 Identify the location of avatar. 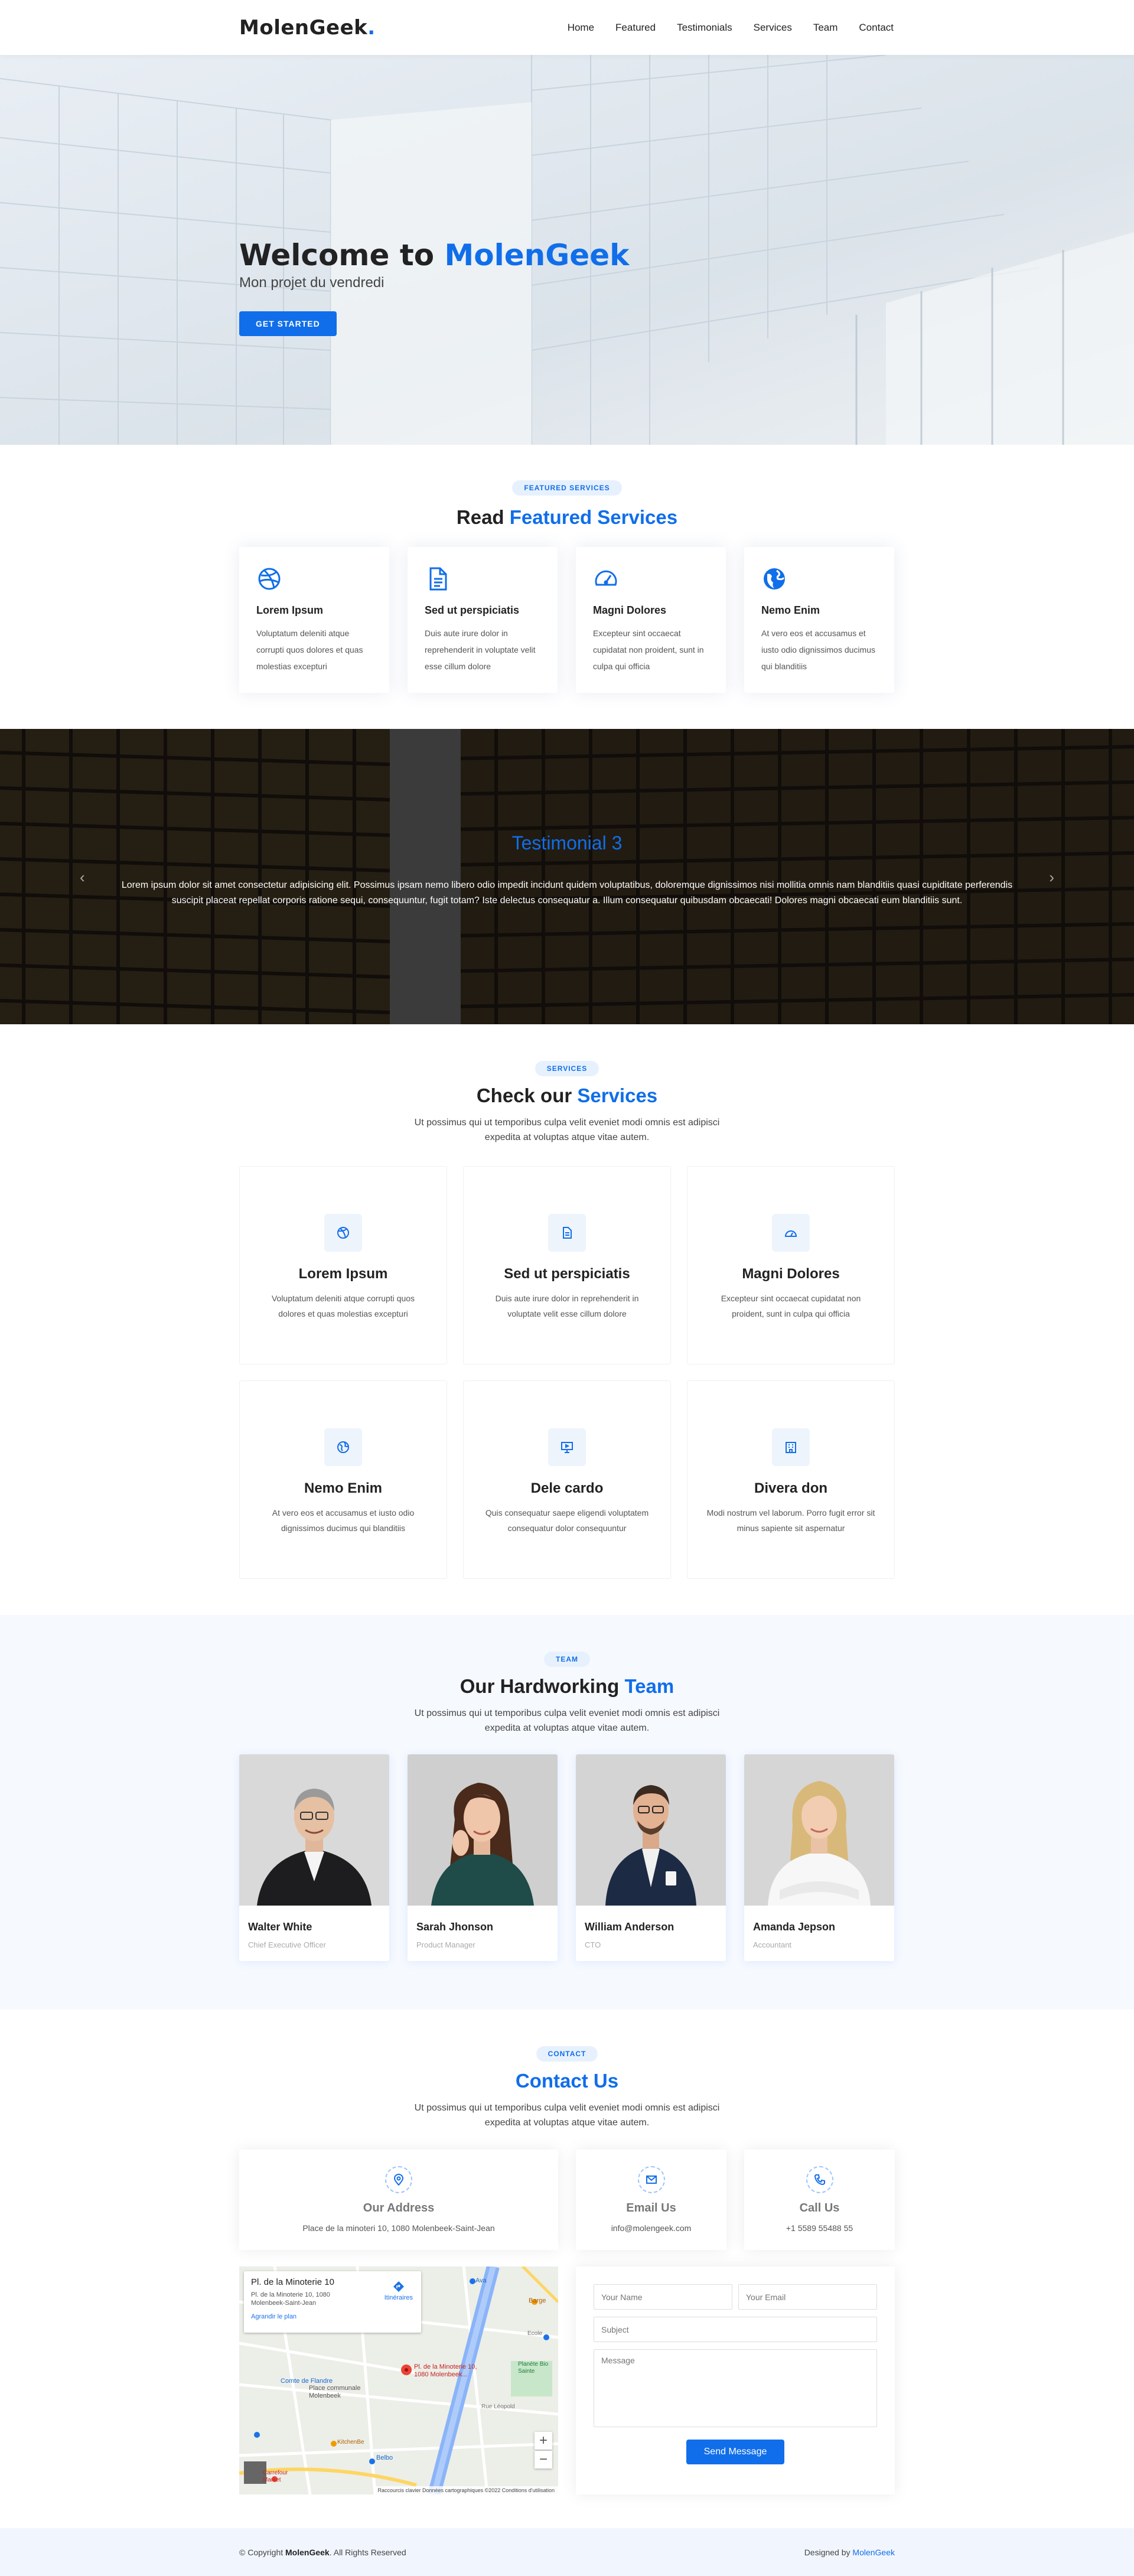
(651, 1830).